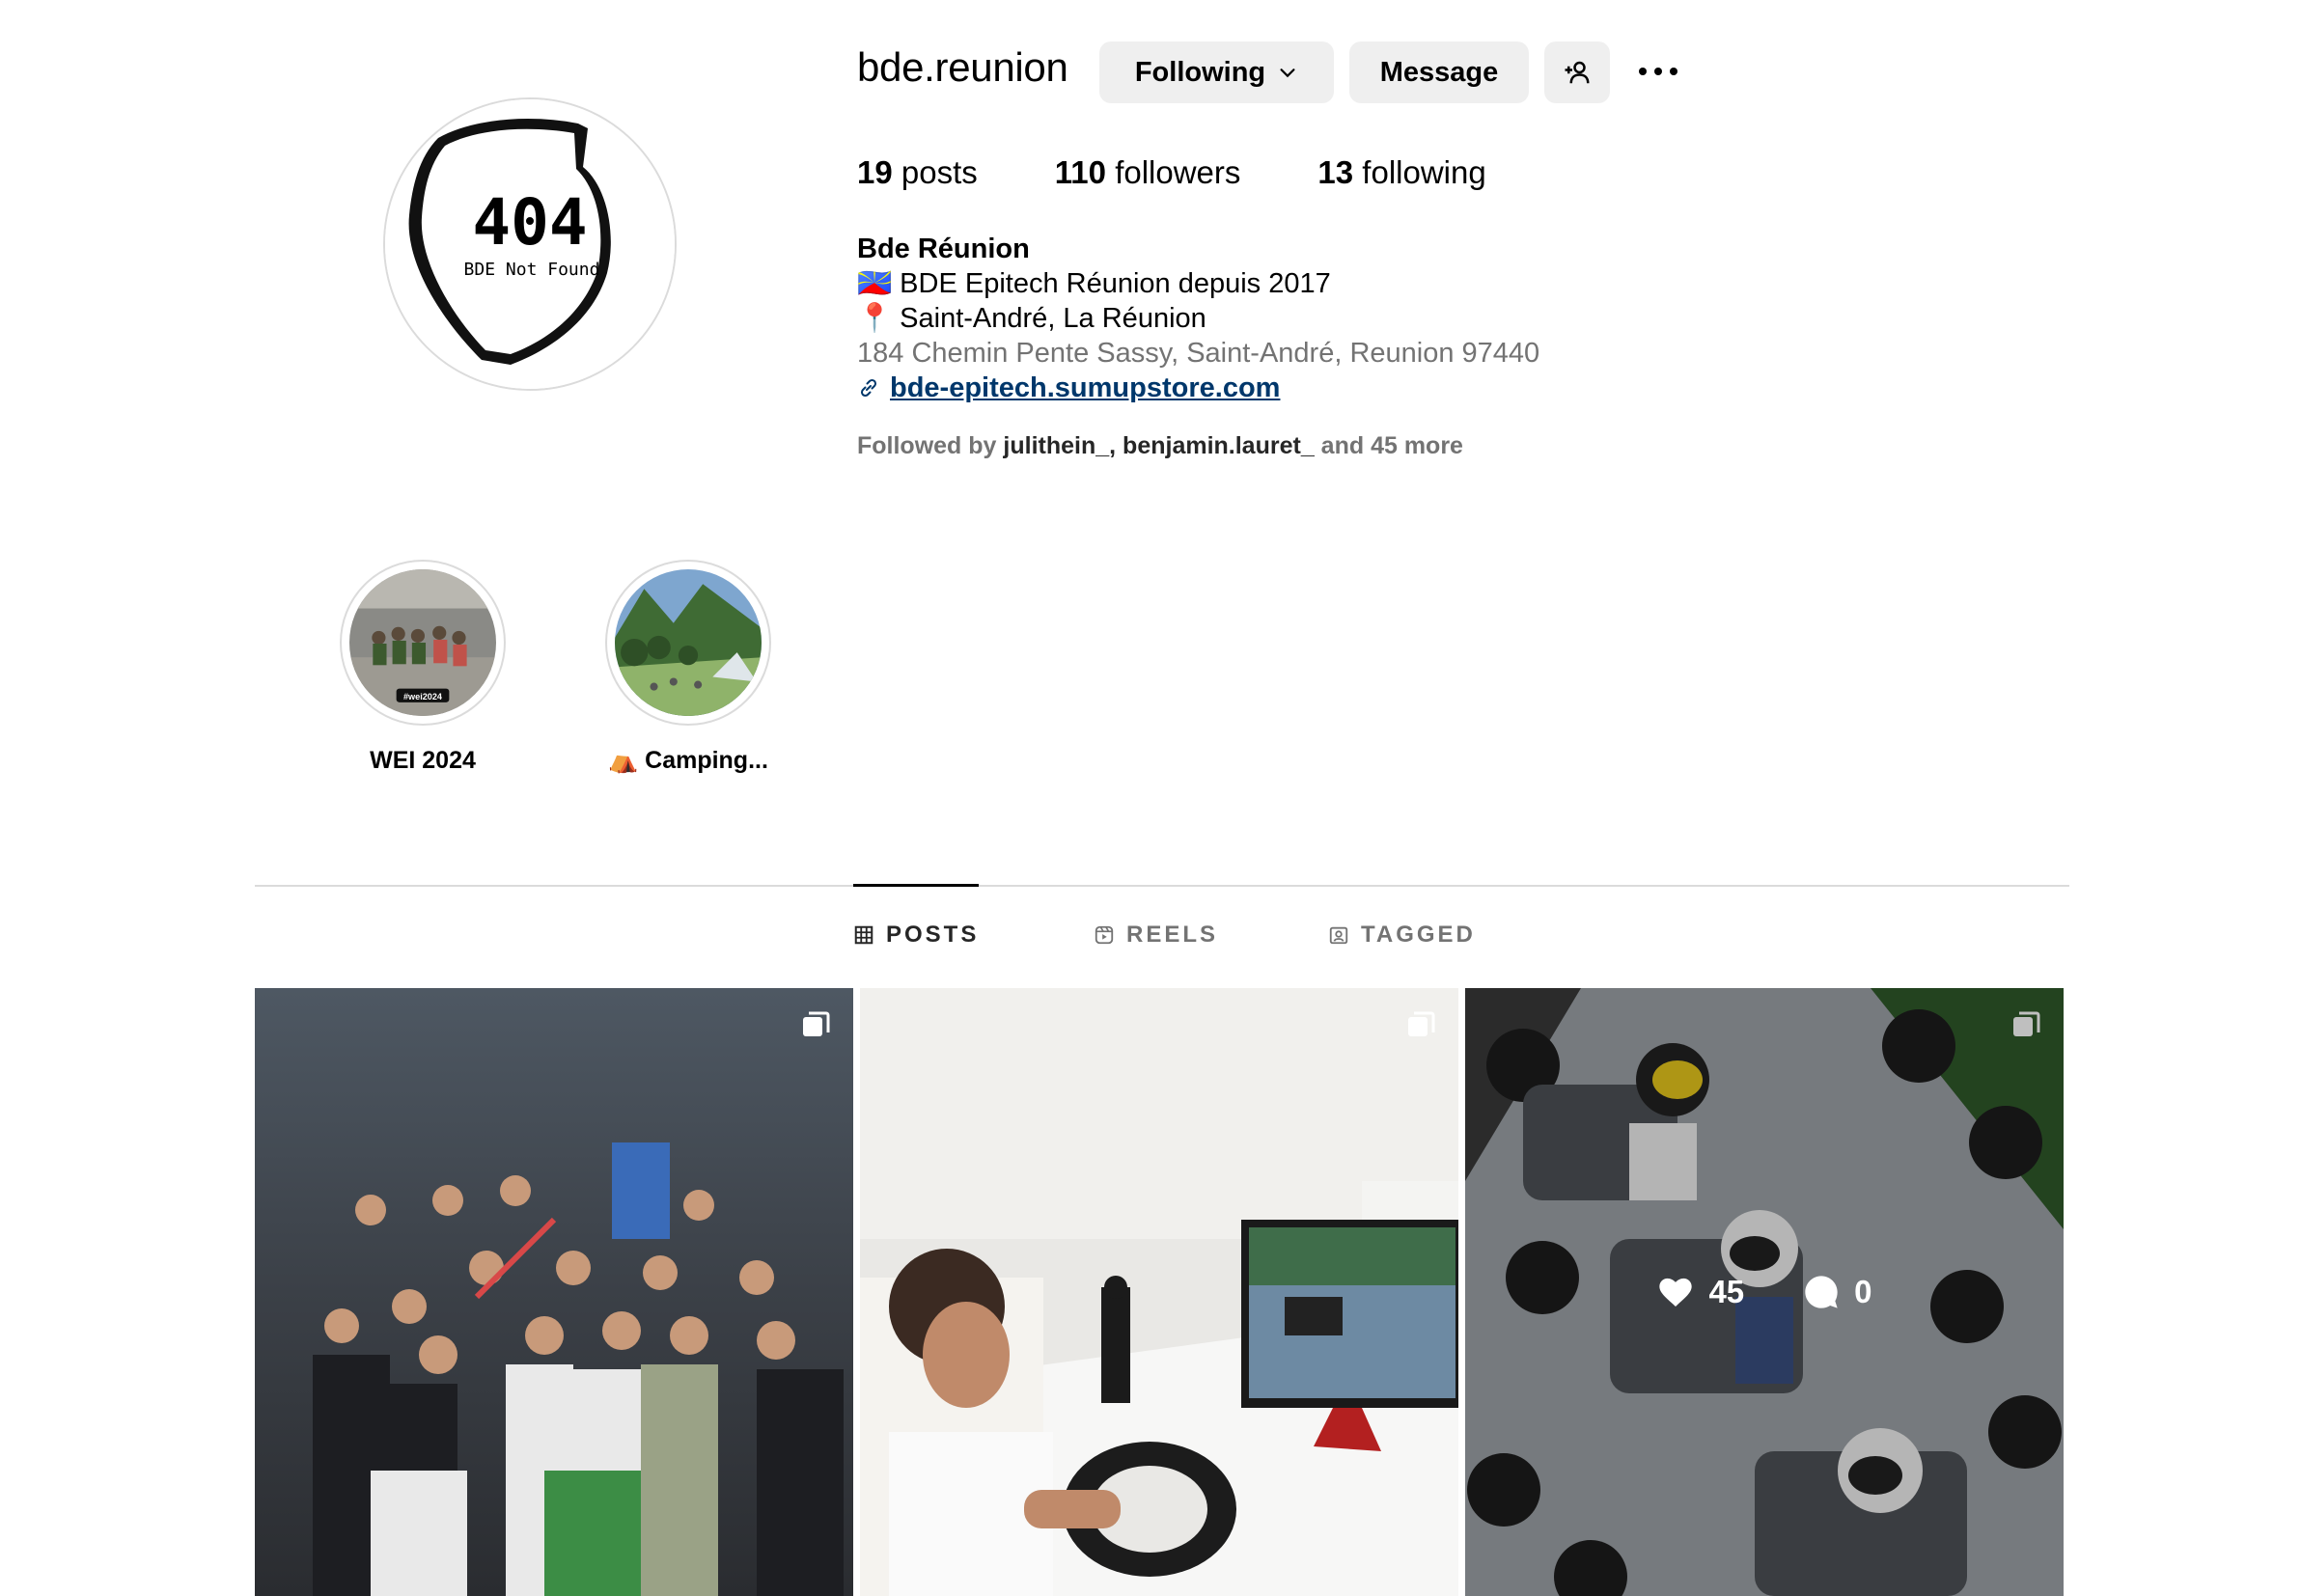  What do you see at coordinates (1335, 172) in the screenshot?
I see `following-count: 13` at bounding box center [1335, 172].